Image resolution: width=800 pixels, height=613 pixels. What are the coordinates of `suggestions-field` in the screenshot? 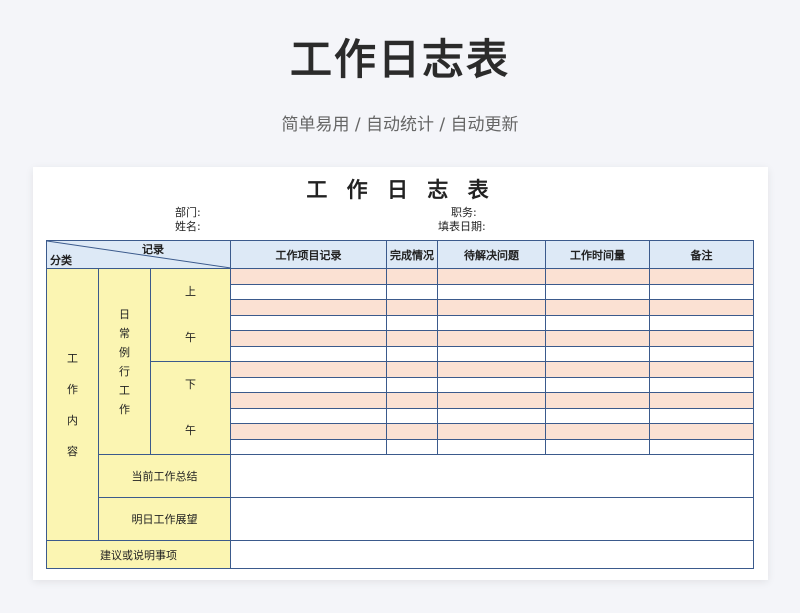 It's located at (492, 554).